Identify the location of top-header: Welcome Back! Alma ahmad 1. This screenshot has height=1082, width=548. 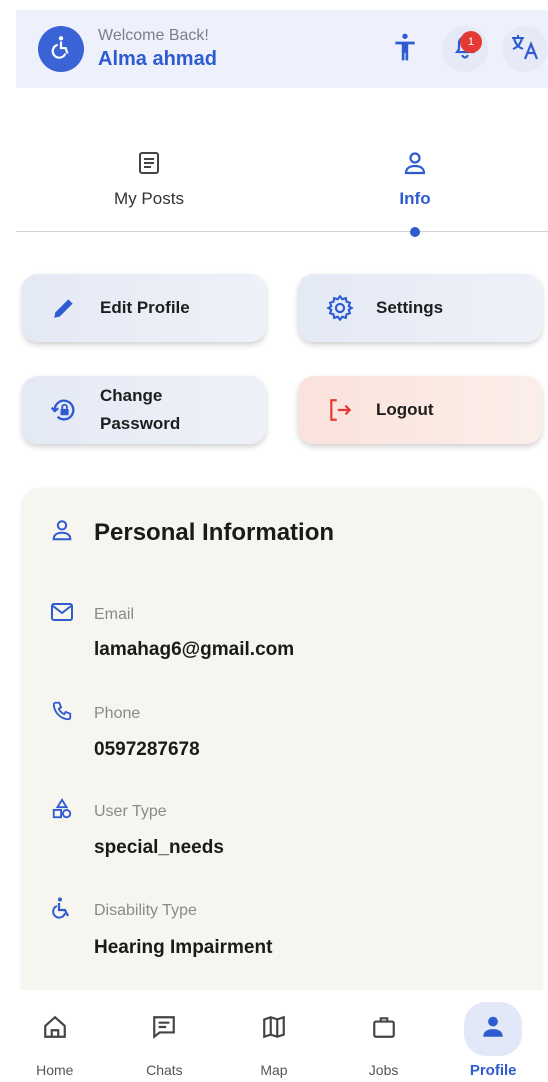
(282, 49).